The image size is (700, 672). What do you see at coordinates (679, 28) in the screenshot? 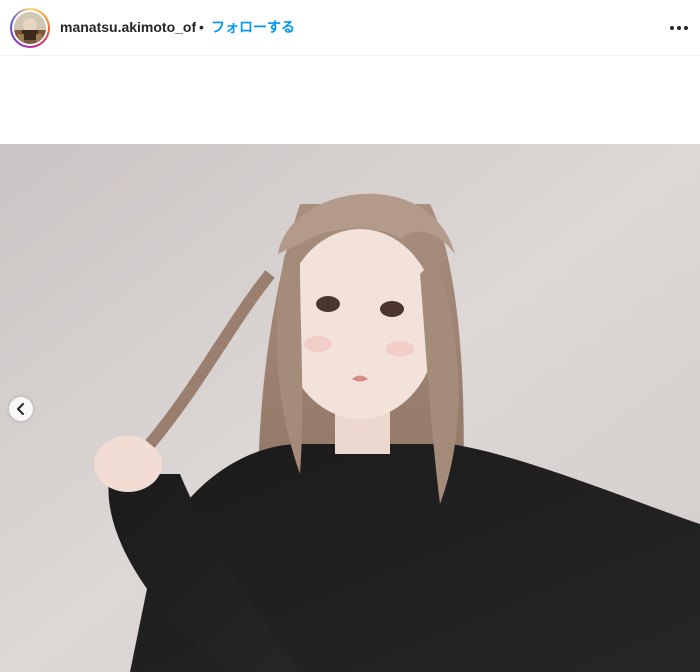
I see `more-options-icon` at bounding box center [679, 28].